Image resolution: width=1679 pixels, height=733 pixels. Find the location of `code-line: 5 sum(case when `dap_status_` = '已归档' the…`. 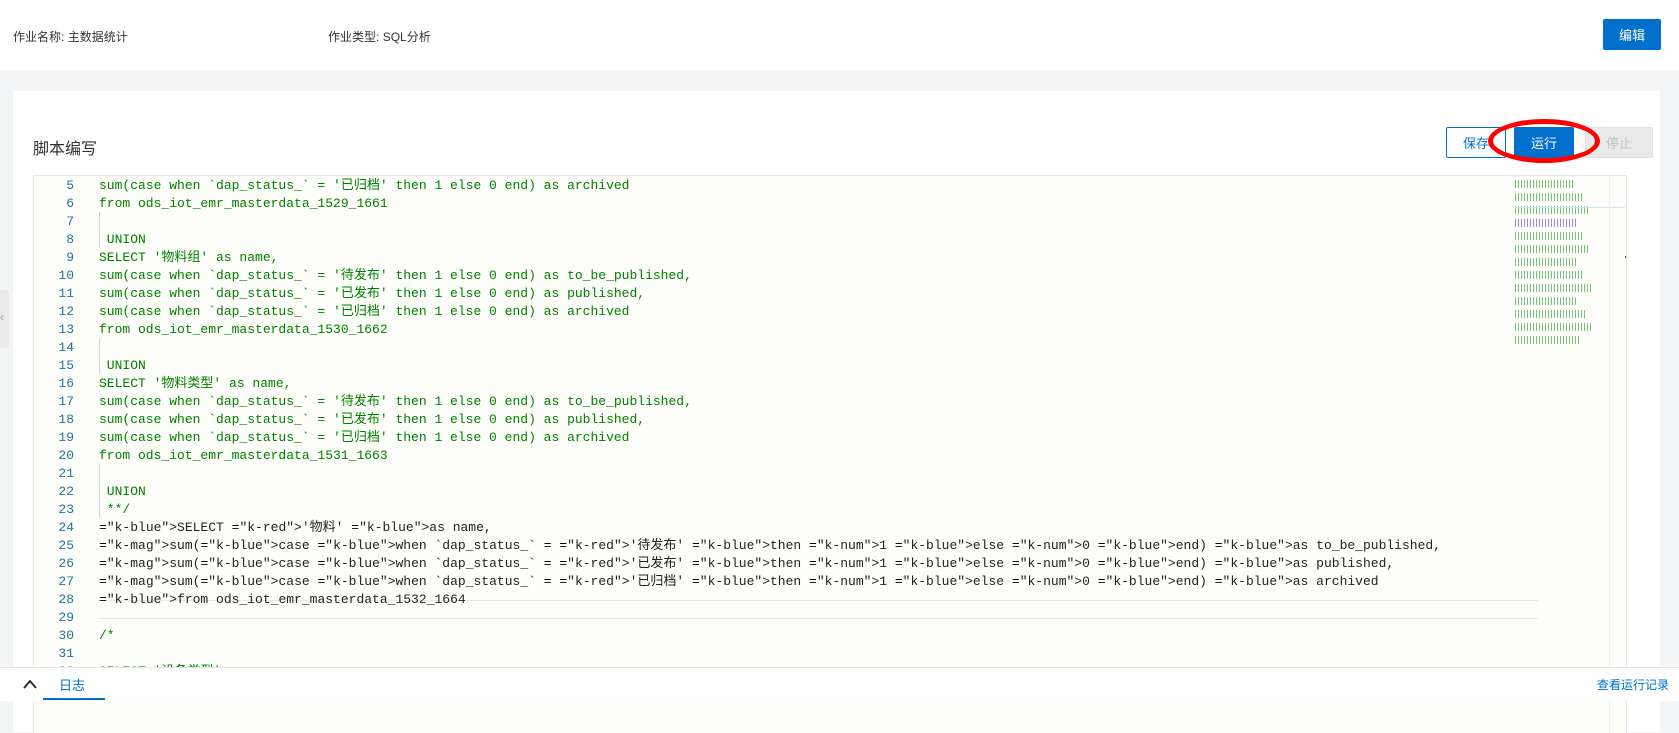

code-line: 5 sum(case when `dap_status_` = '已归档' the… is located at coordinates (769, 185).